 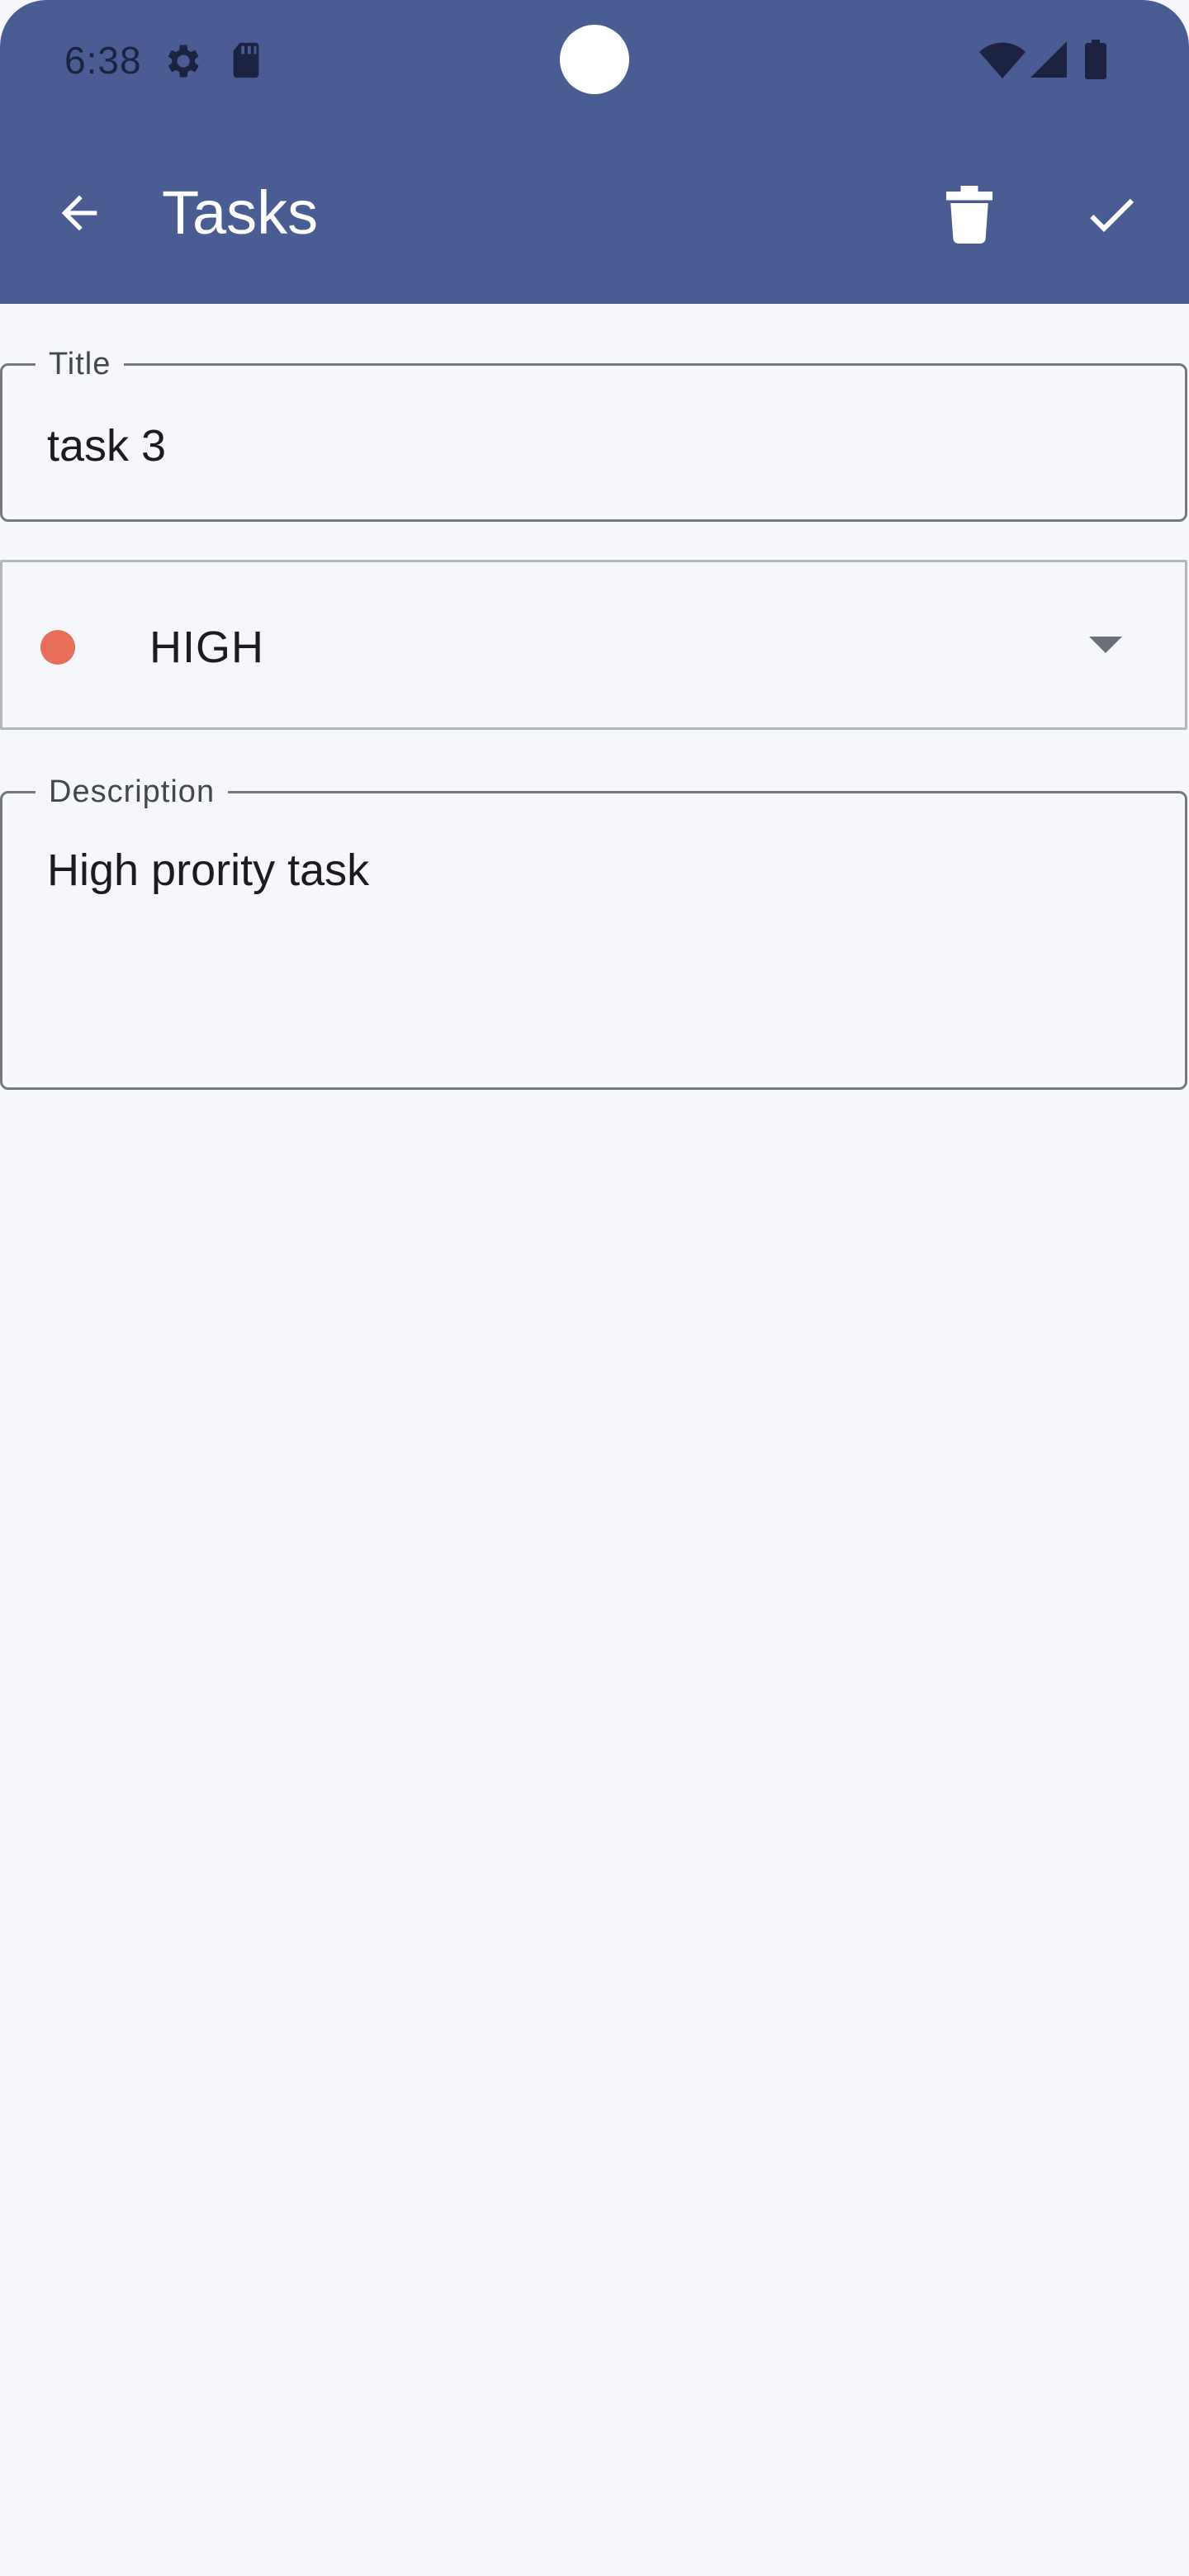 I want to click on priority-value: HIGH, so click(x=206, y=647).